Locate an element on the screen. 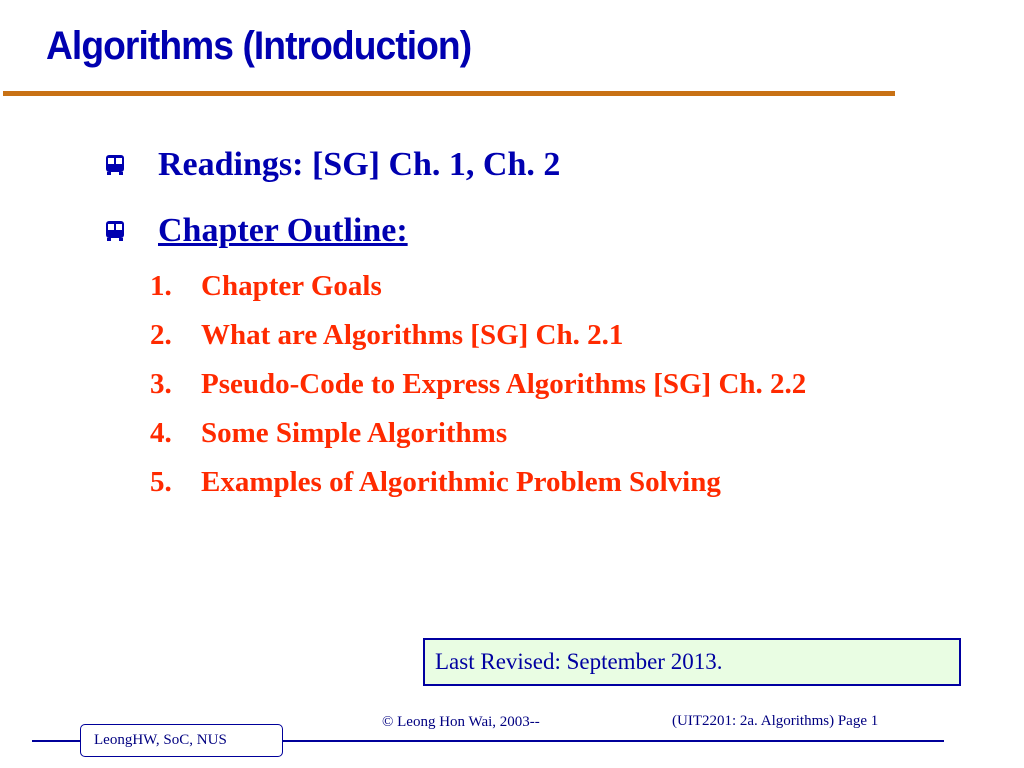 The width and height of the screenshot is (1024, 768). outline-item: 4. Some Simple Algorithms is located at coordinates (478, 433).